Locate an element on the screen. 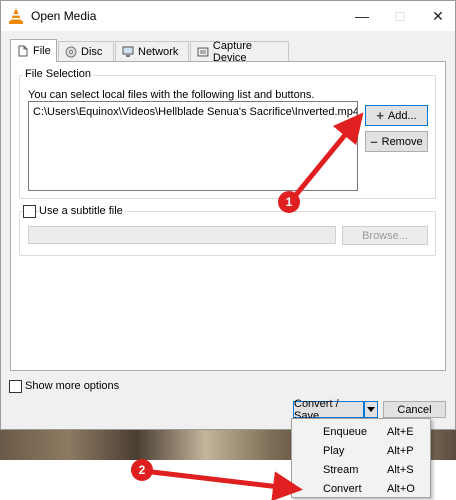 The height and width of the screenshot is (500, 456). annotation-badge-1: 1 is located at coordinates (289, 202).